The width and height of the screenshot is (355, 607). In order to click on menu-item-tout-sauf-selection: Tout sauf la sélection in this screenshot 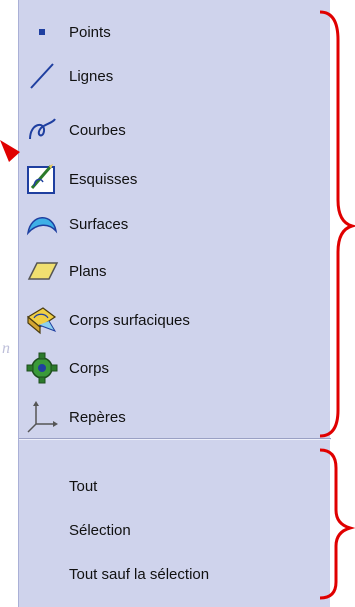, I will do `click(175, 574)`.